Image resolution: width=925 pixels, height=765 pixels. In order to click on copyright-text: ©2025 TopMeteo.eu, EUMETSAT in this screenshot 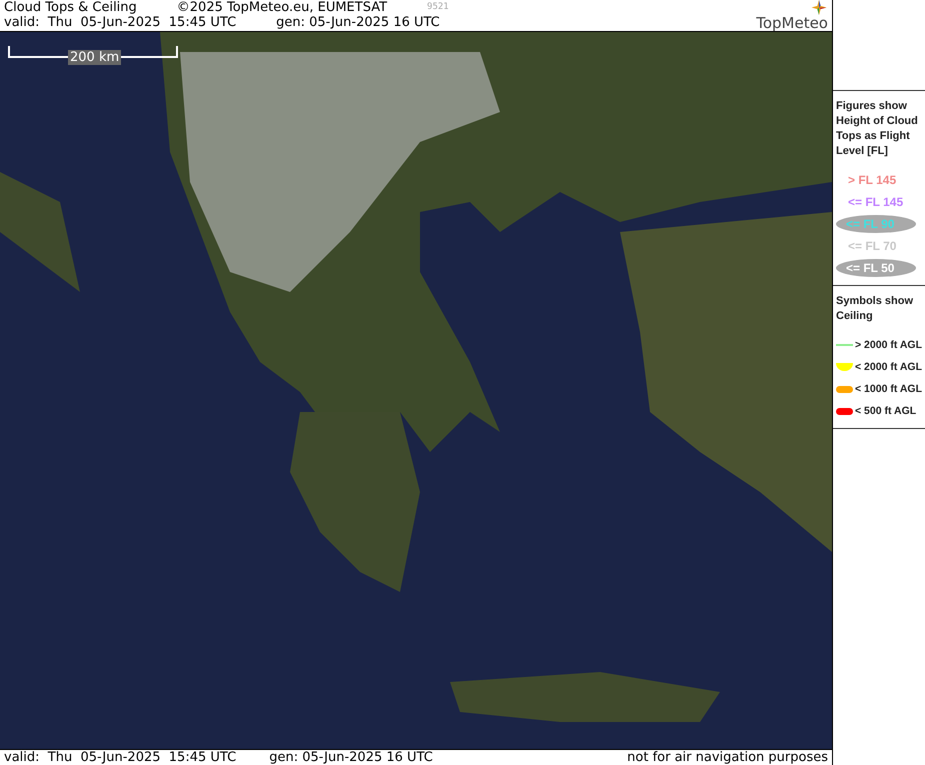, I will do `click(282, 7)`.